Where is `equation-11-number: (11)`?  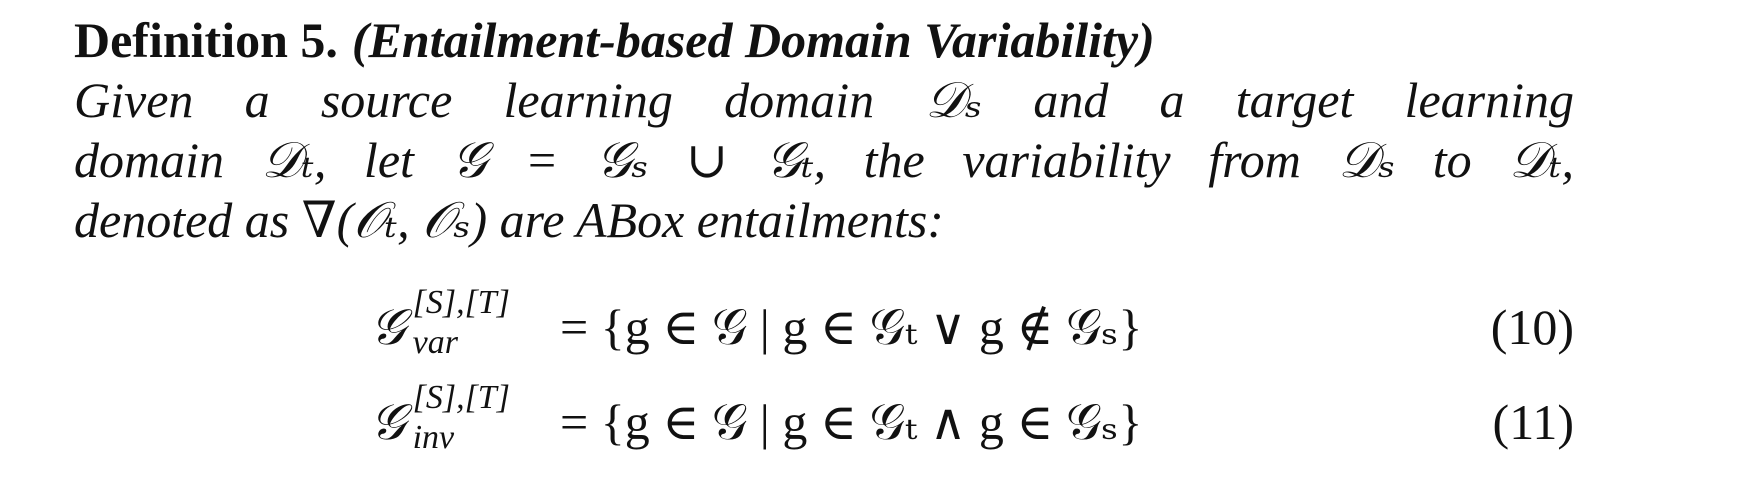
equation-11-number: (11) is located at coordinates (1533, 422).